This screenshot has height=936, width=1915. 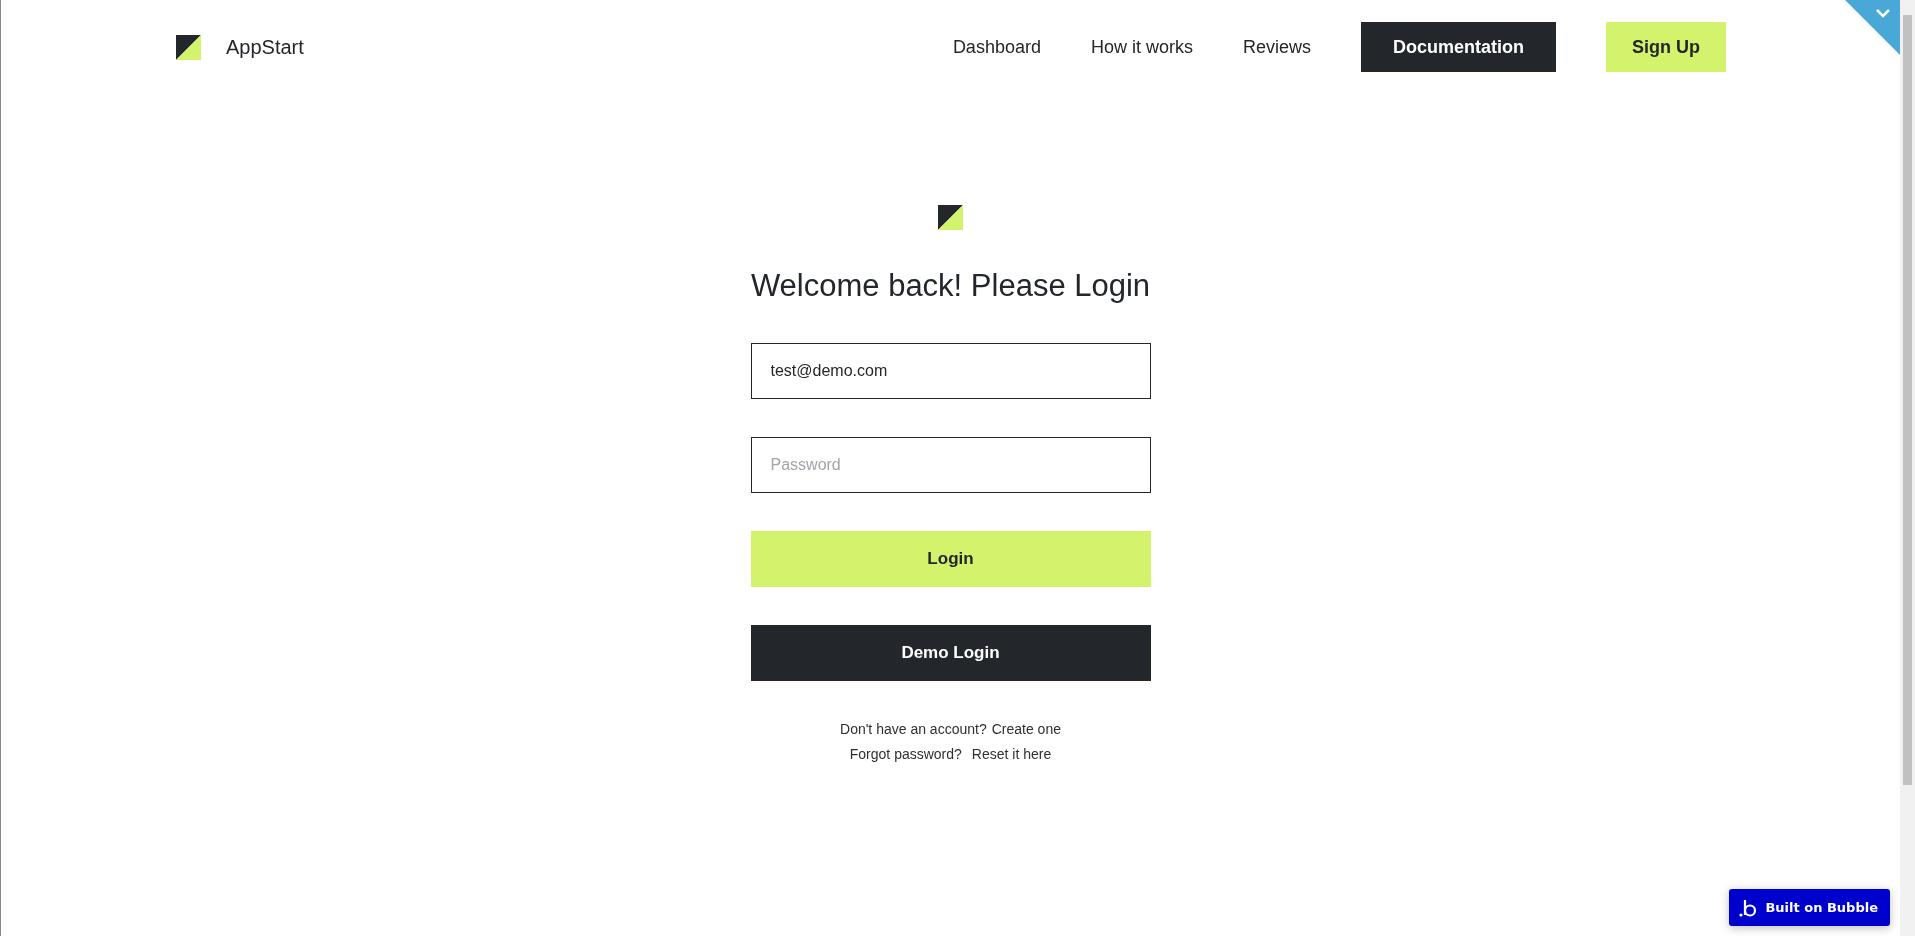 What do you see at coordinates (1276, 47) in the screenshot?
I see `nav-link: Reviews` at bounding box center [1276, 47].